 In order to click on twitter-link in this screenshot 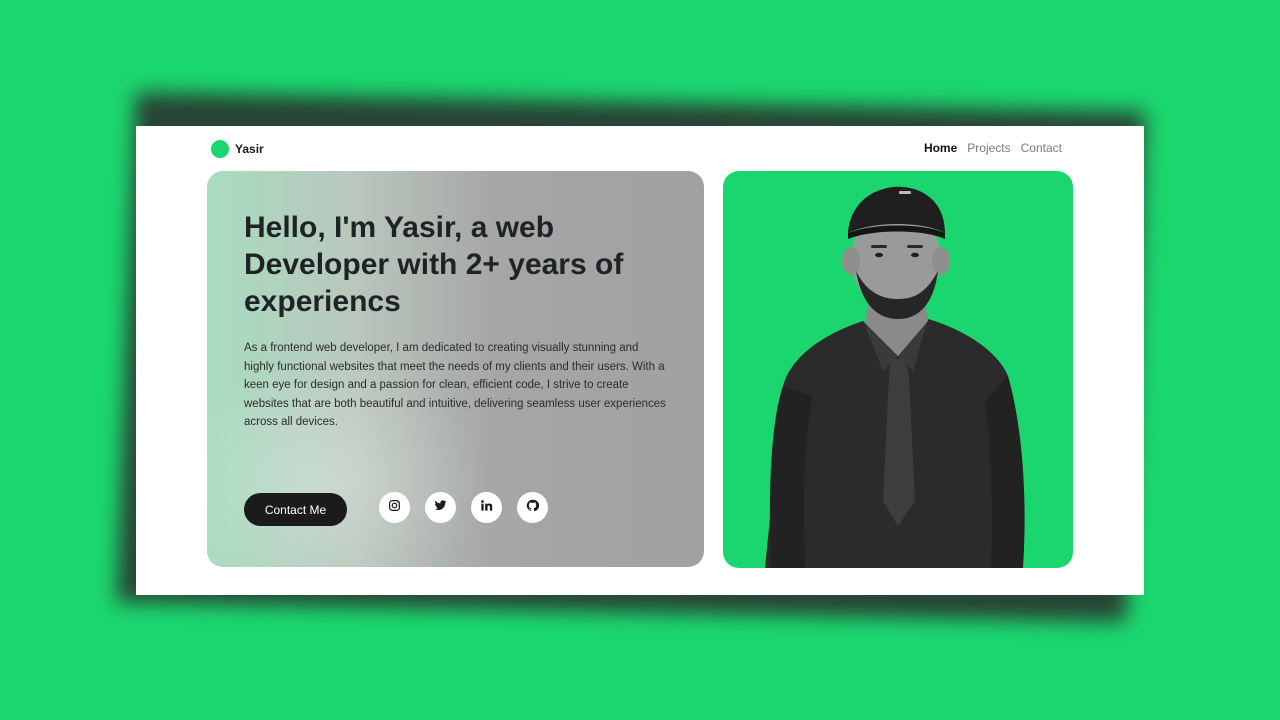, I will do `click(440, 507)`.